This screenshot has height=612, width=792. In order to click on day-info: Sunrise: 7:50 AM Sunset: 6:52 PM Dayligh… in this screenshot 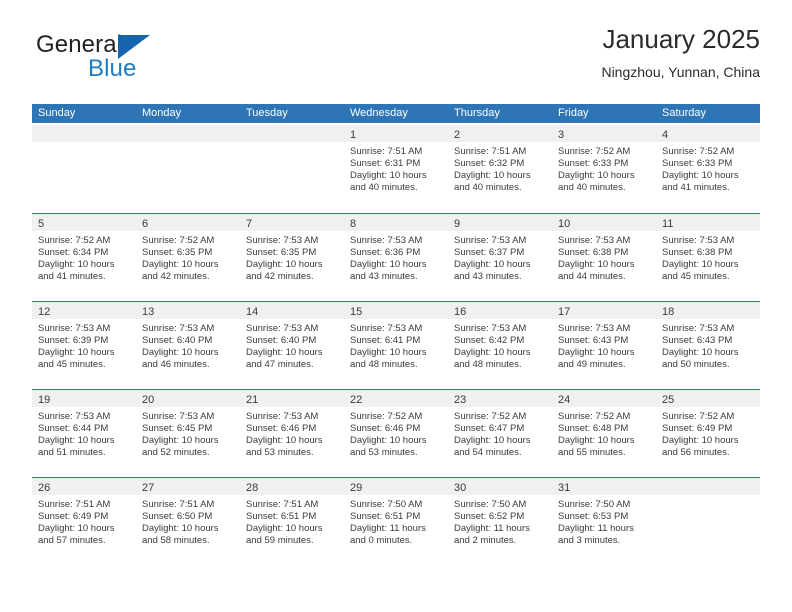, I will do `click(500, 521)`.